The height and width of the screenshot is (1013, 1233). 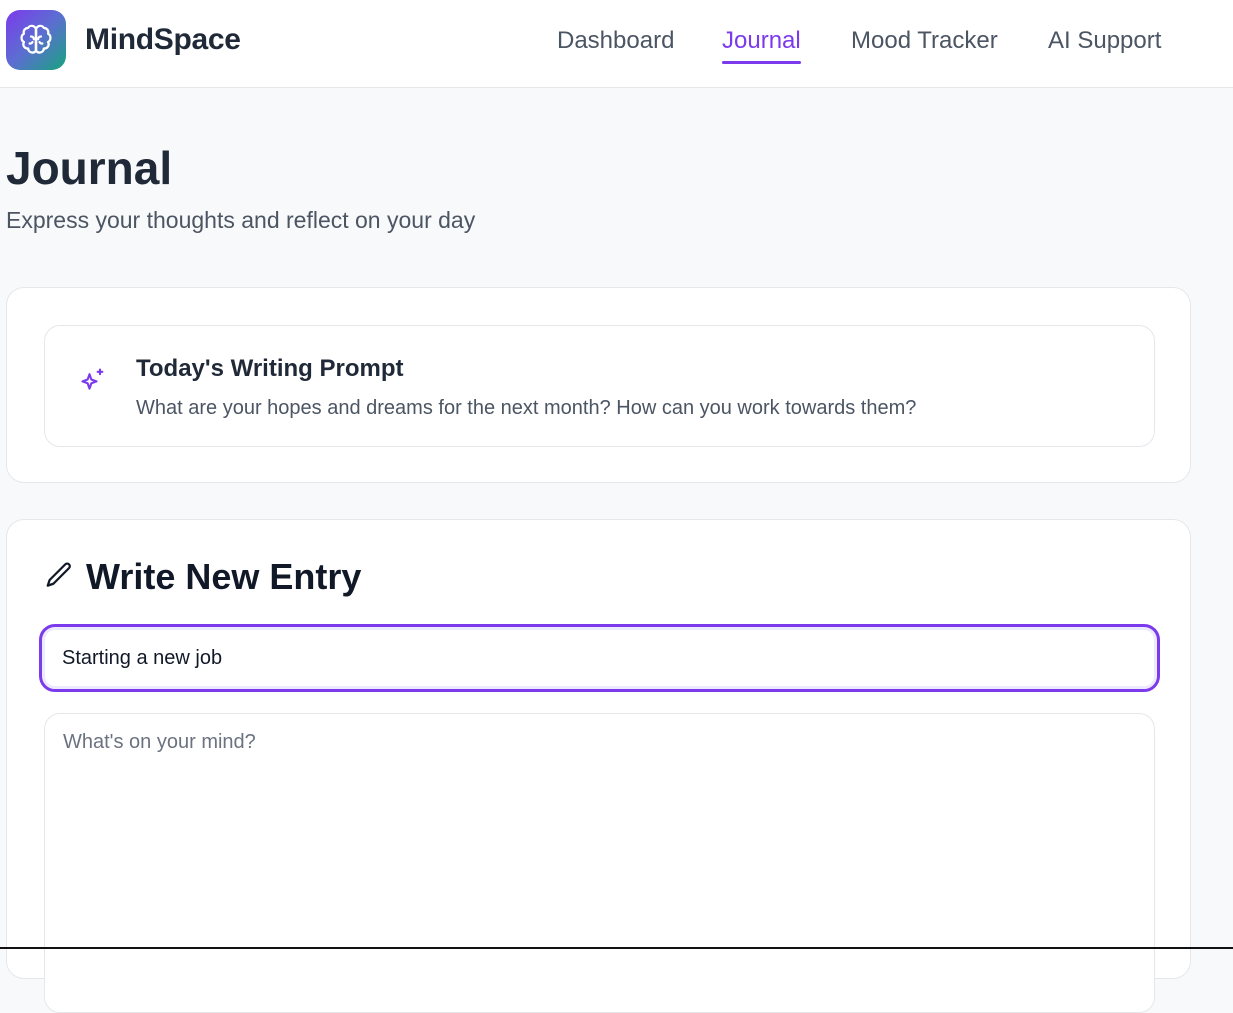 What do you see at coordinates (89, 168) in the screenshot?
I see `page-title: Journal` at bounding box center [89, 168].